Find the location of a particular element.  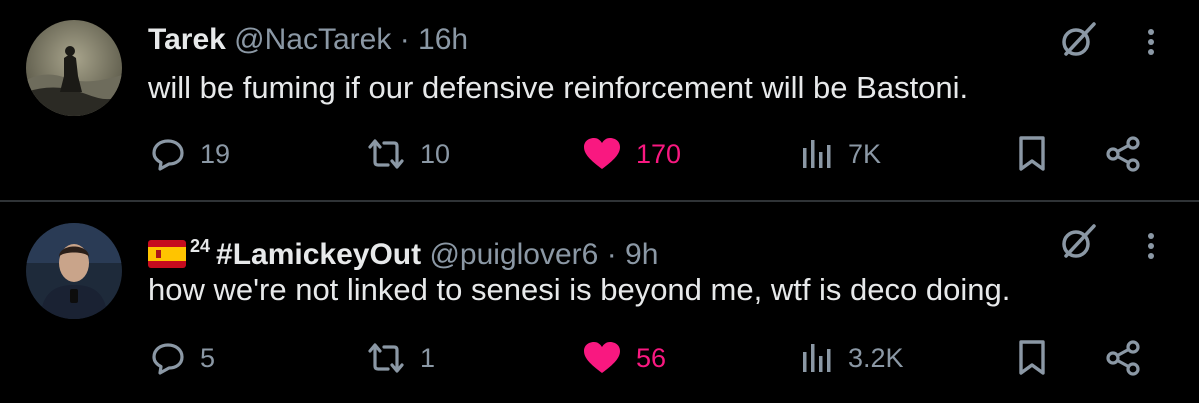

action-bar: 5 1 56 3.2K is located at coordinates (599, 358).